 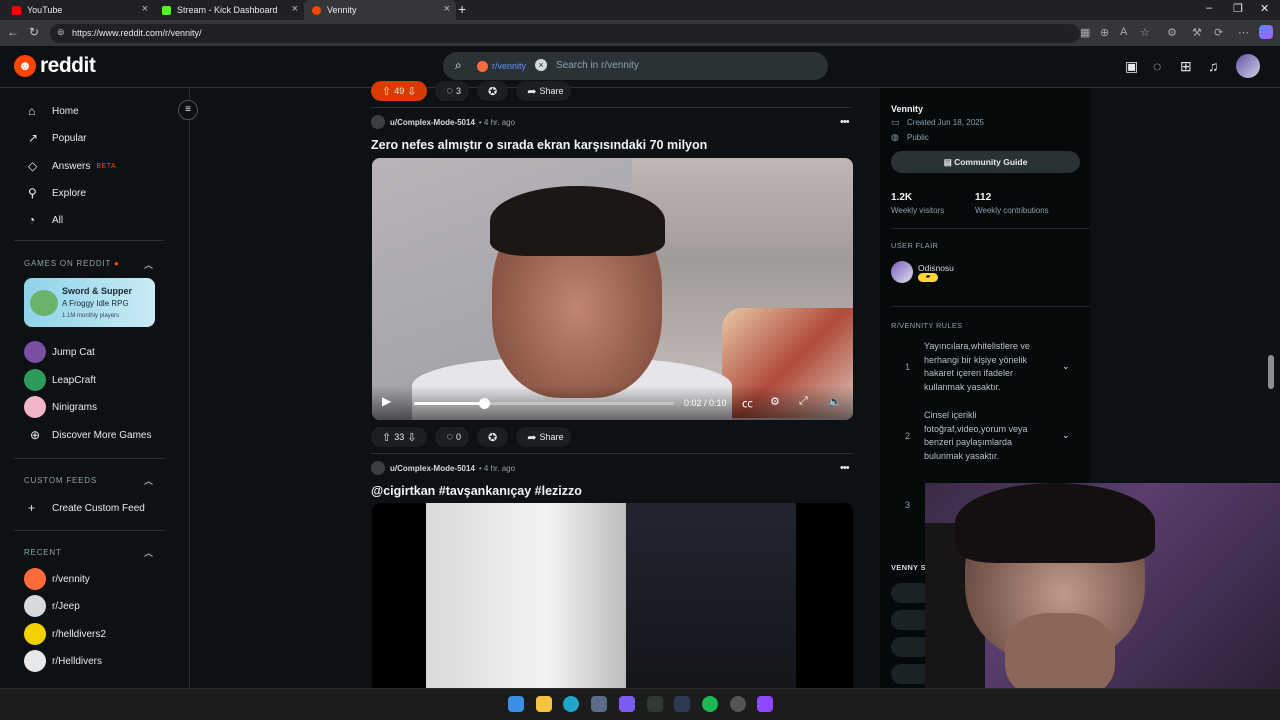 What do you see at coordinates (1131, 66) in the screenshot?
I see `advertise-icon: ▣` at bounding box center [1131, 66].